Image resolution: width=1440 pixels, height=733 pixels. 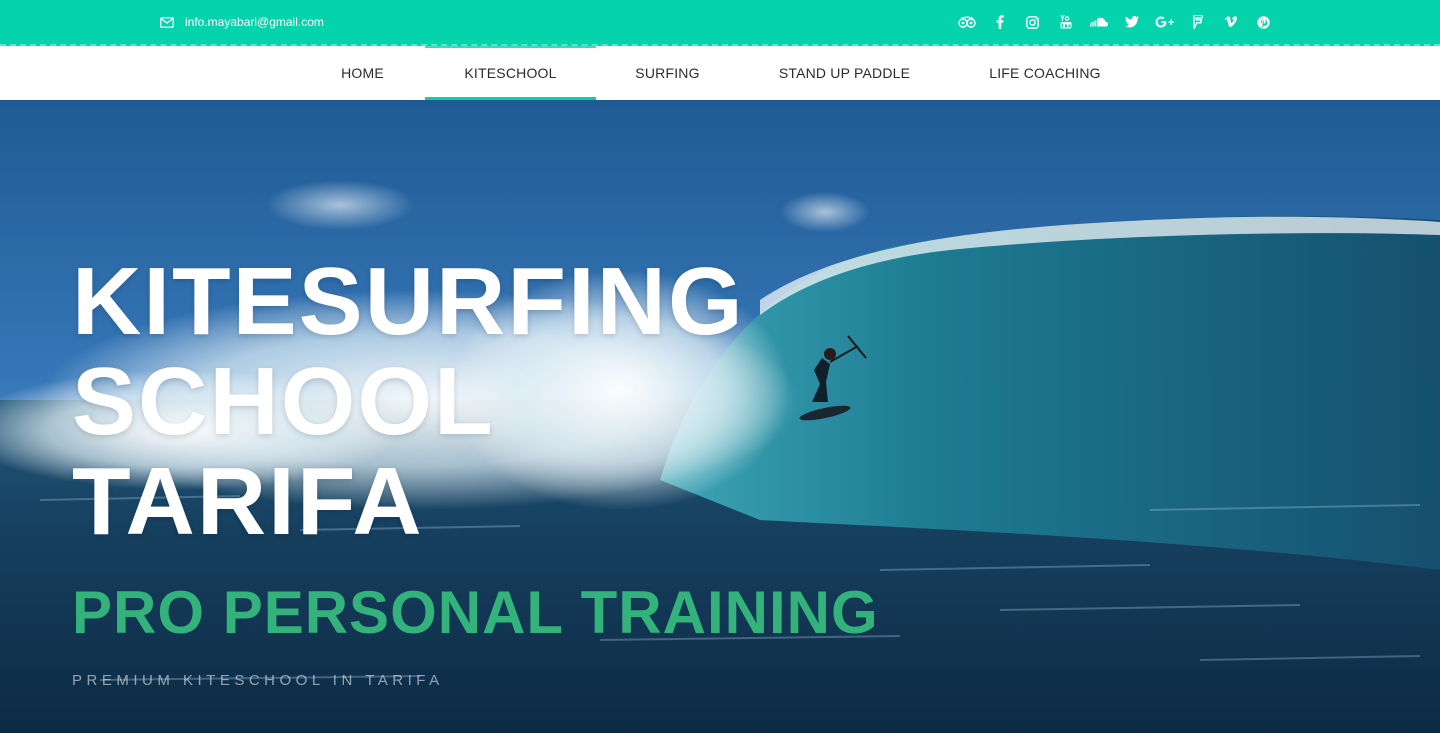 What do you see at coordinates (167, 22) in the screenshot?
I see `envelope-icon` at bounding box center [167, 22].